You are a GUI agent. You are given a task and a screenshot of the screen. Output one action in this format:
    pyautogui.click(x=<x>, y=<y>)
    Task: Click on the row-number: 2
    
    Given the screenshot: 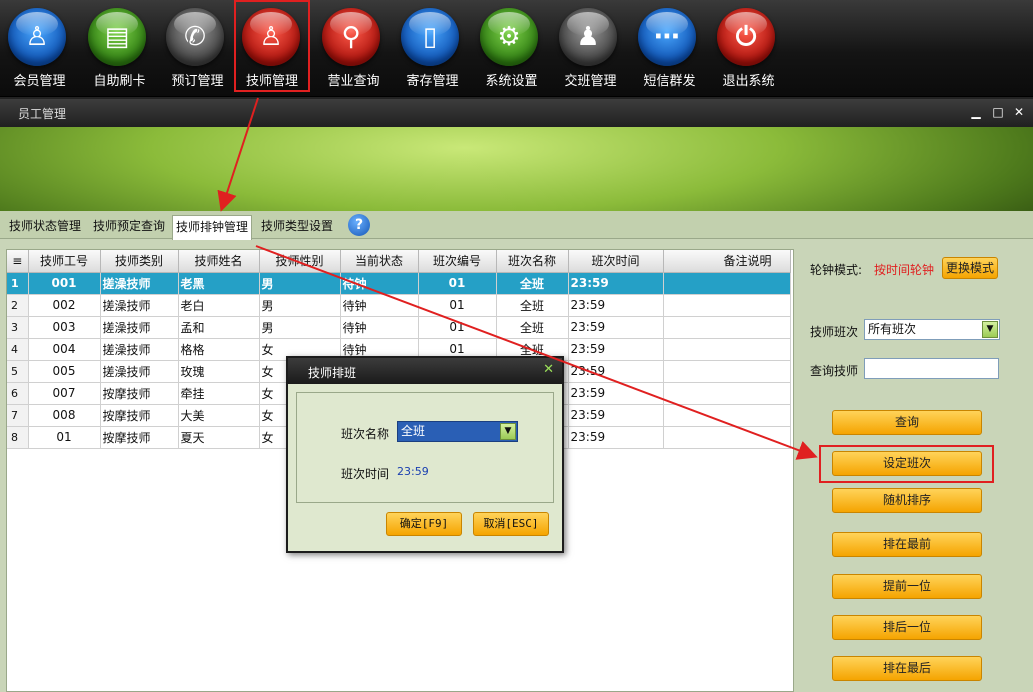 What is the action you would take?
    pyautogui.click(x=18, y=305)
    